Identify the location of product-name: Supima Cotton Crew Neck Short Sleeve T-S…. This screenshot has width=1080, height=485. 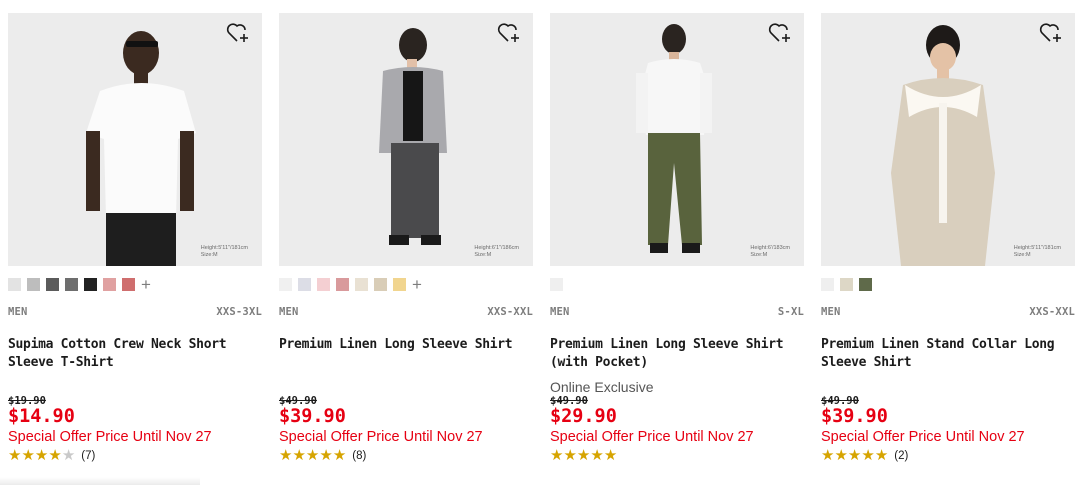
(135, 358).